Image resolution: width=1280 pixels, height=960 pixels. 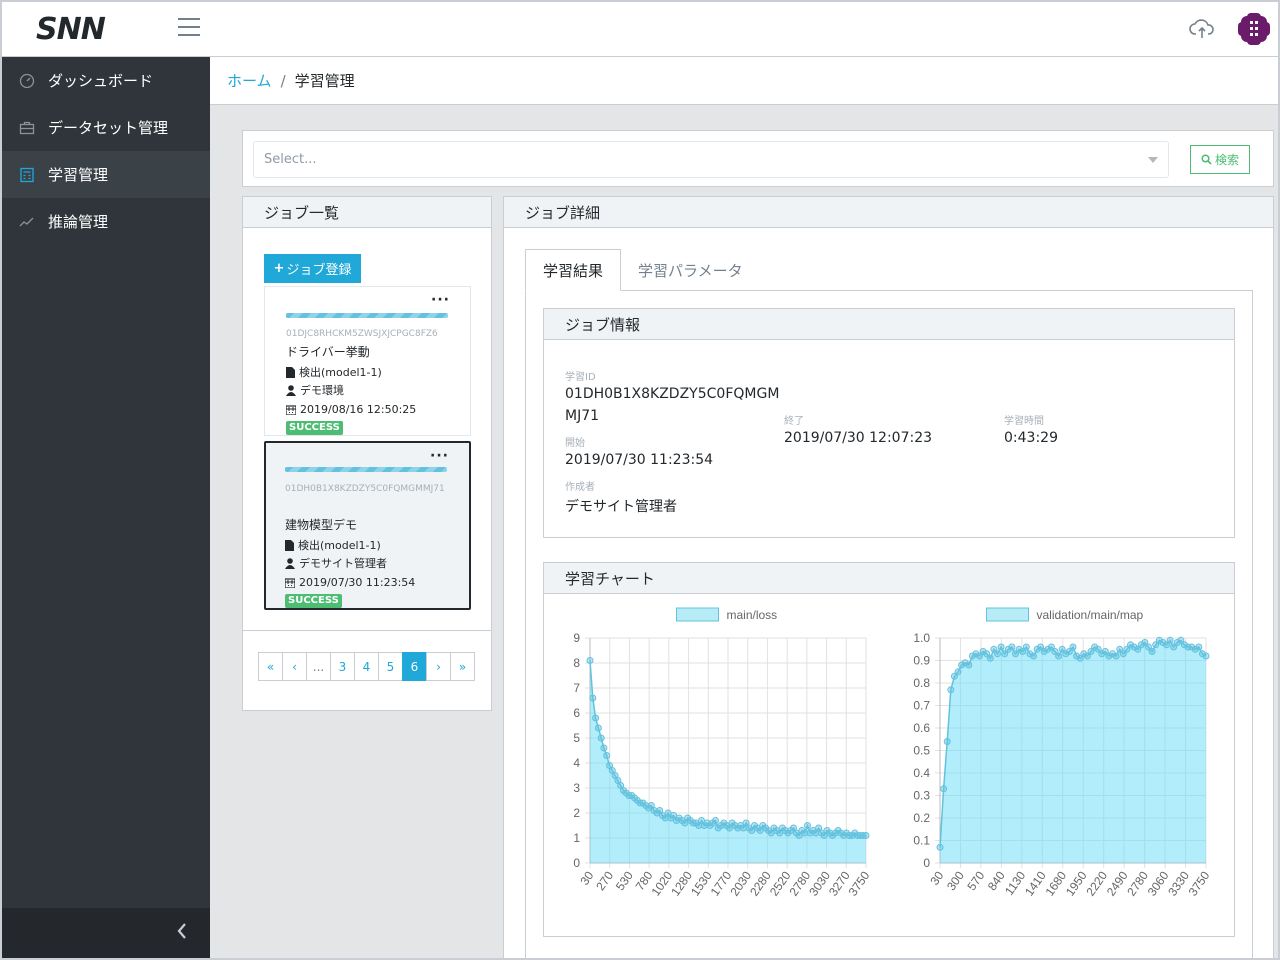 I want to click on x-tick-label: 1770, so click(x=721, y=883).